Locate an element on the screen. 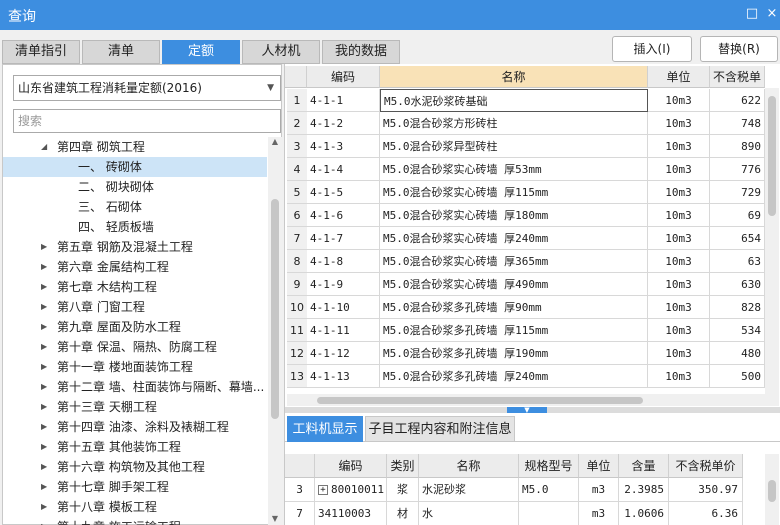  cell-name: M5.0混合砂浆多孔砖墙 厚90mm is located at coordinates (514, 307).